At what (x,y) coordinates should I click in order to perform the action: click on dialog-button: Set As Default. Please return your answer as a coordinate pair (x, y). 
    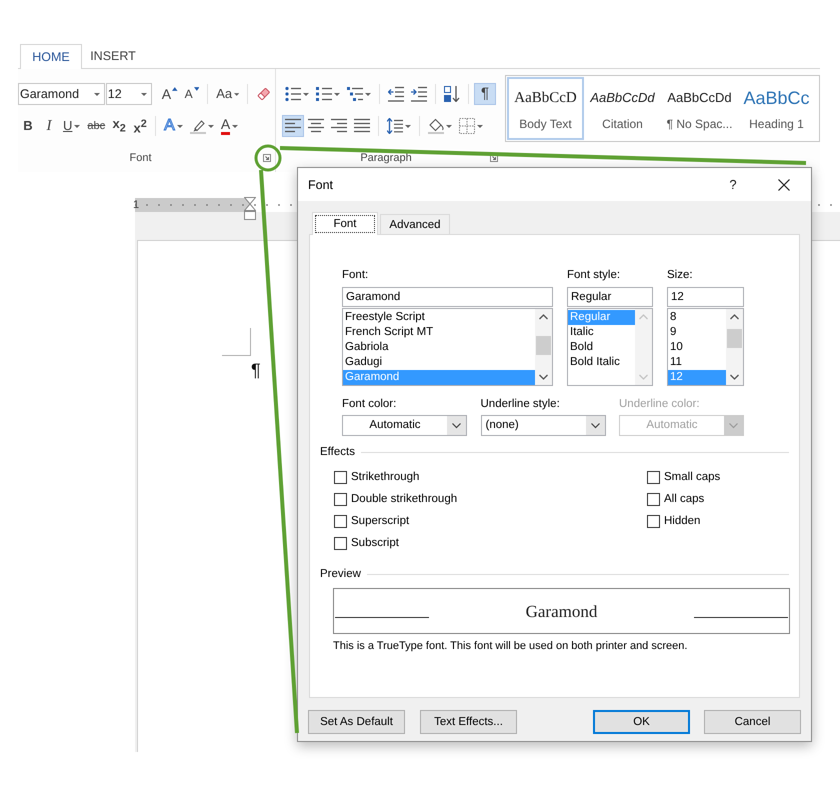
    Looking at the image, I should click on (356, 722).